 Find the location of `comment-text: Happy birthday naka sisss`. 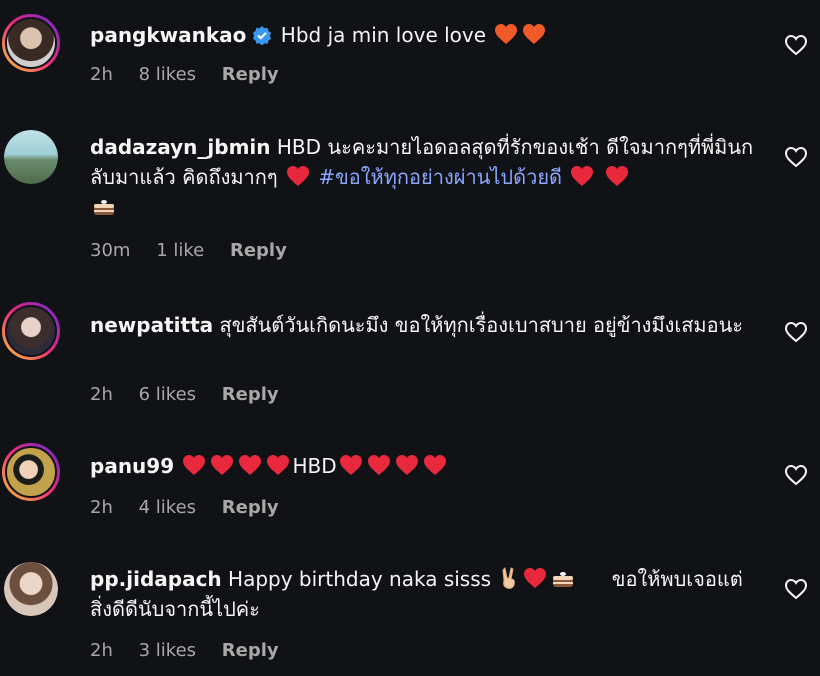

comment-text: Happy birthday naka sisss is located at coordinates (360, 579).